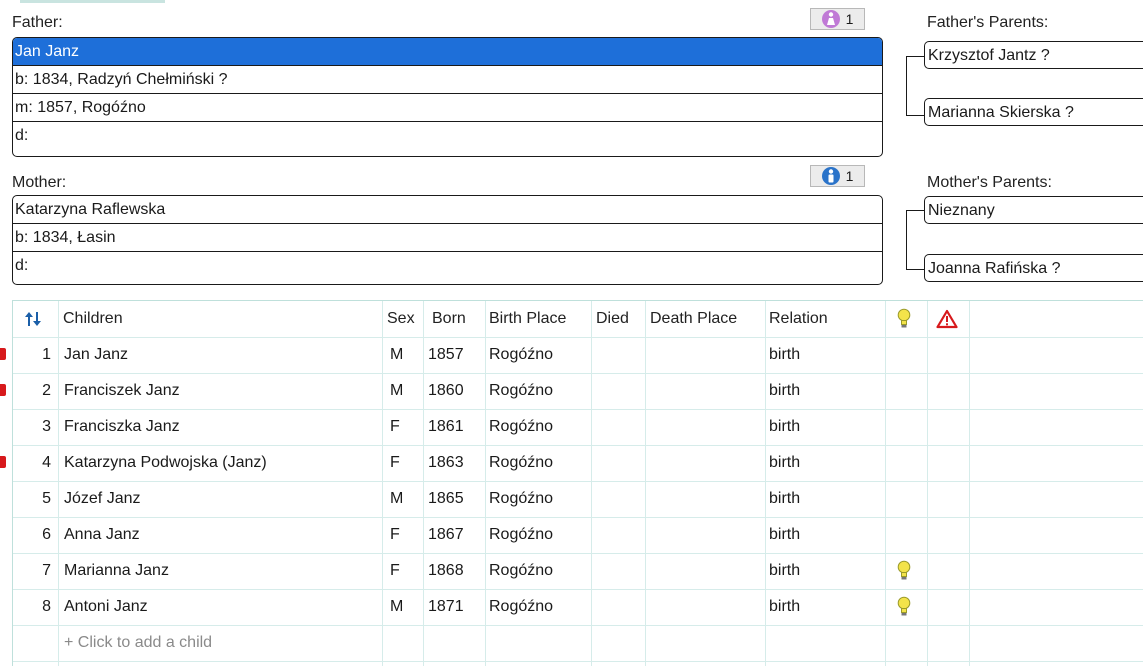  I want to click on father-death: d:, so click(447, 136).